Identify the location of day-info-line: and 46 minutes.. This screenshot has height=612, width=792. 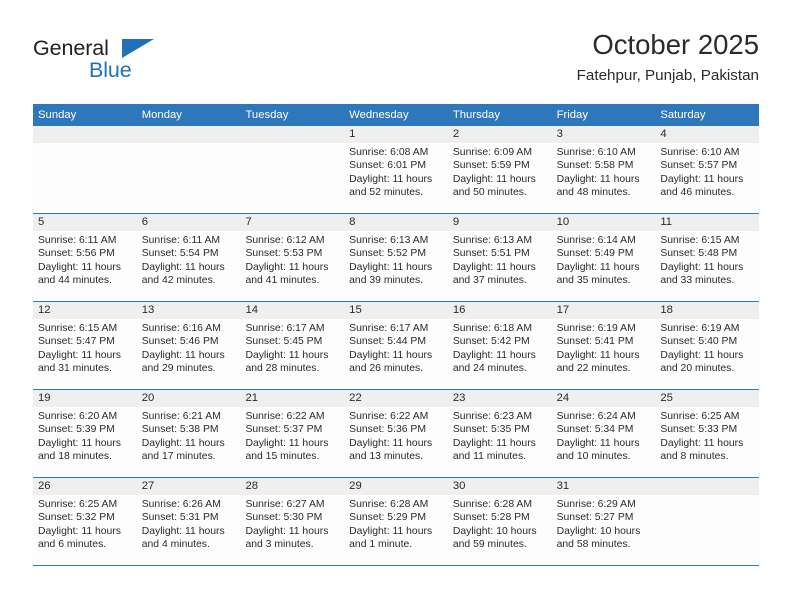
(697, 193).